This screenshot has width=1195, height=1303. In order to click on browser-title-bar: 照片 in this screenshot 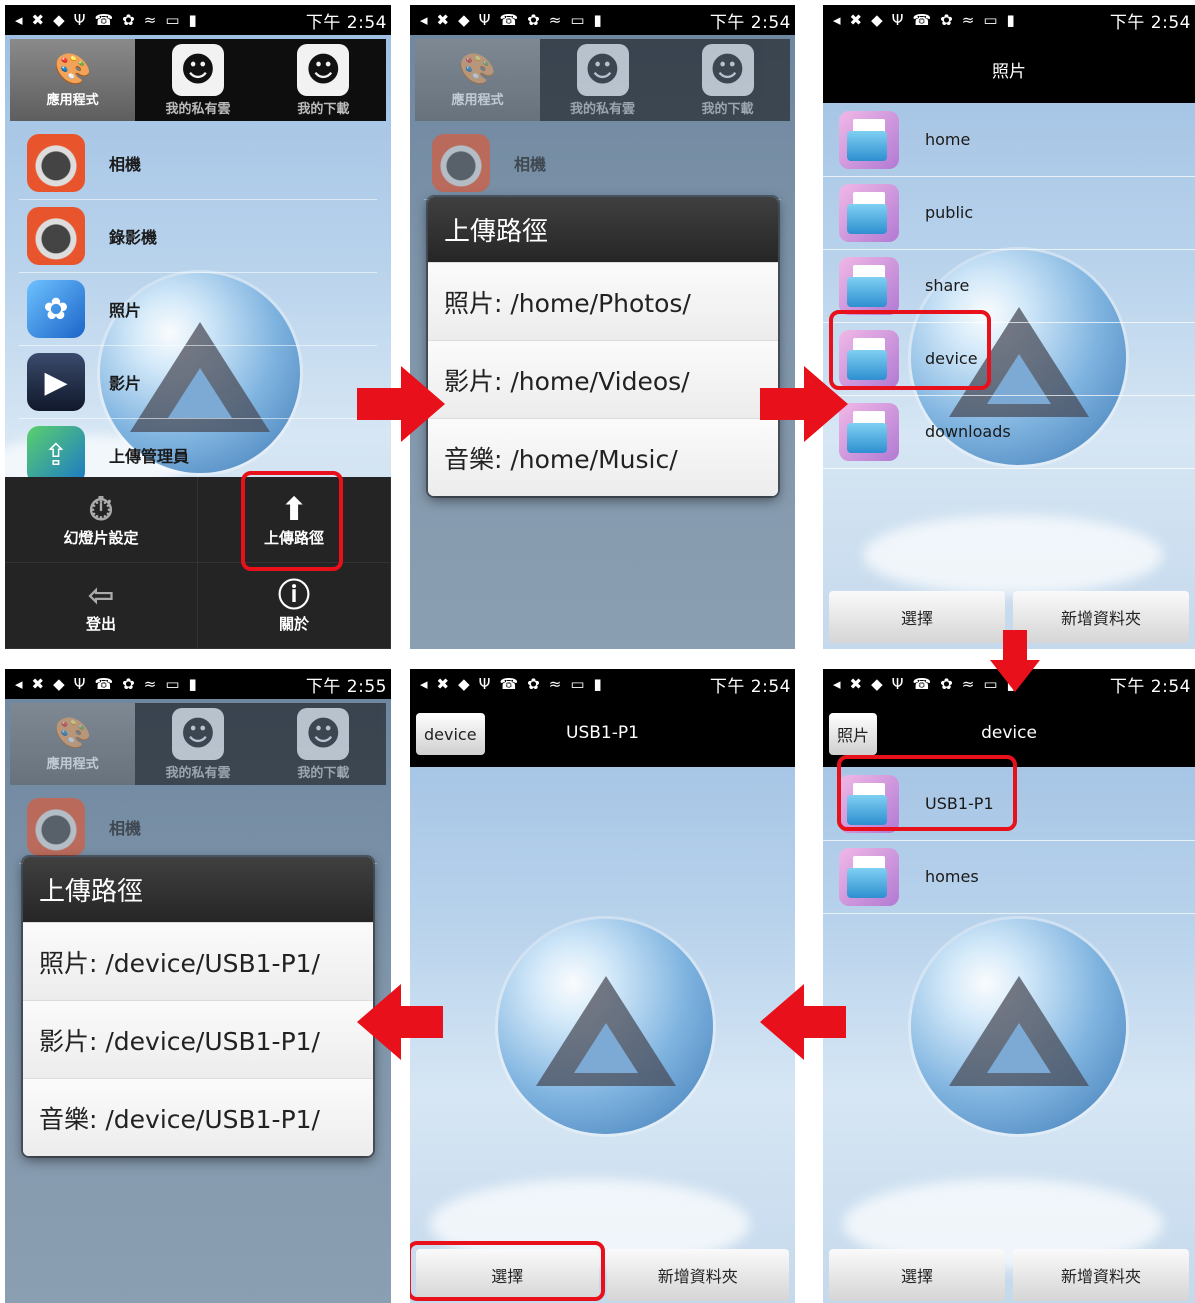, I will do `click(1009, 69)`.